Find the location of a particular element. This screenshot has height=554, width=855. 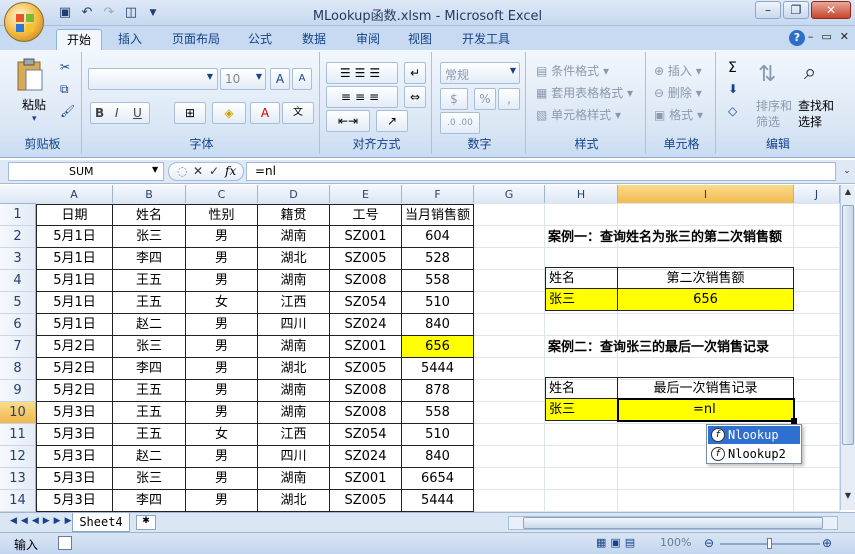

table-cell: 528 is located at coordinates (438, 259).